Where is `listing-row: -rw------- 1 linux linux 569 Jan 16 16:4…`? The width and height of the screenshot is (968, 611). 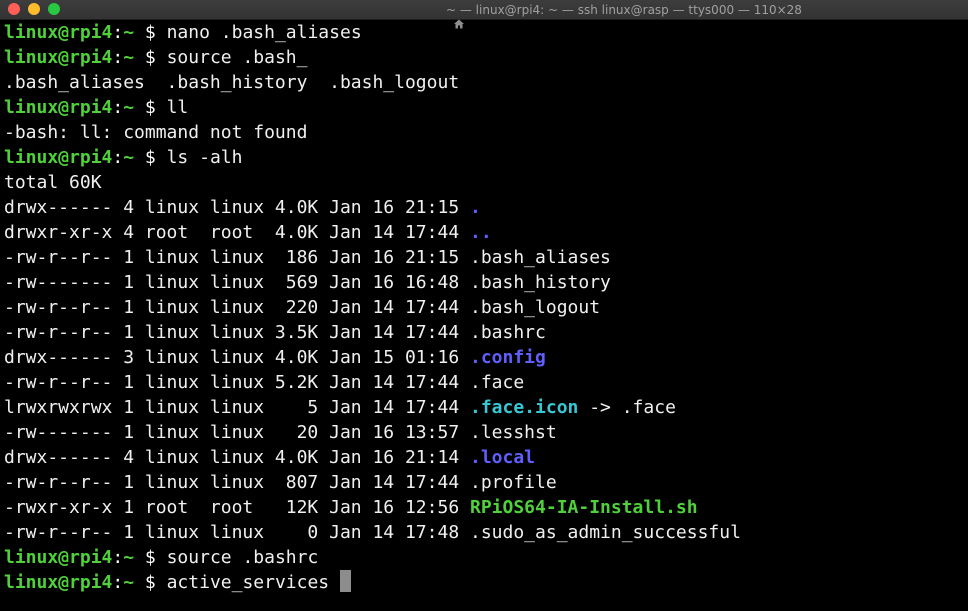 listing-row: -rw------- 1 linux linux 569 Jan 16 16:4… is located at coordinates (307, 282).